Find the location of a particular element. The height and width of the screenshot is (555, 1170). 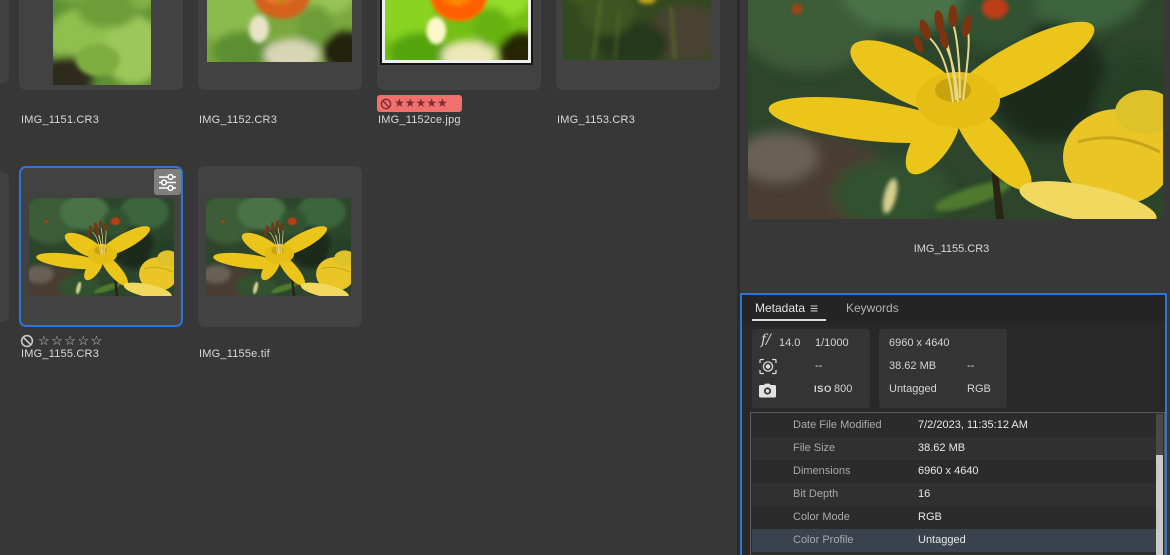

metering-icon is located at coordinates (768, 366).